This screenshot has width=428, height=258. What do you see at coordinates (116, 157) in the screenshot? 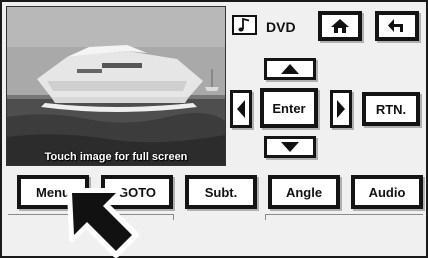
I see `video-caption: Touch image for full screen` at bounding box center [116, 157].